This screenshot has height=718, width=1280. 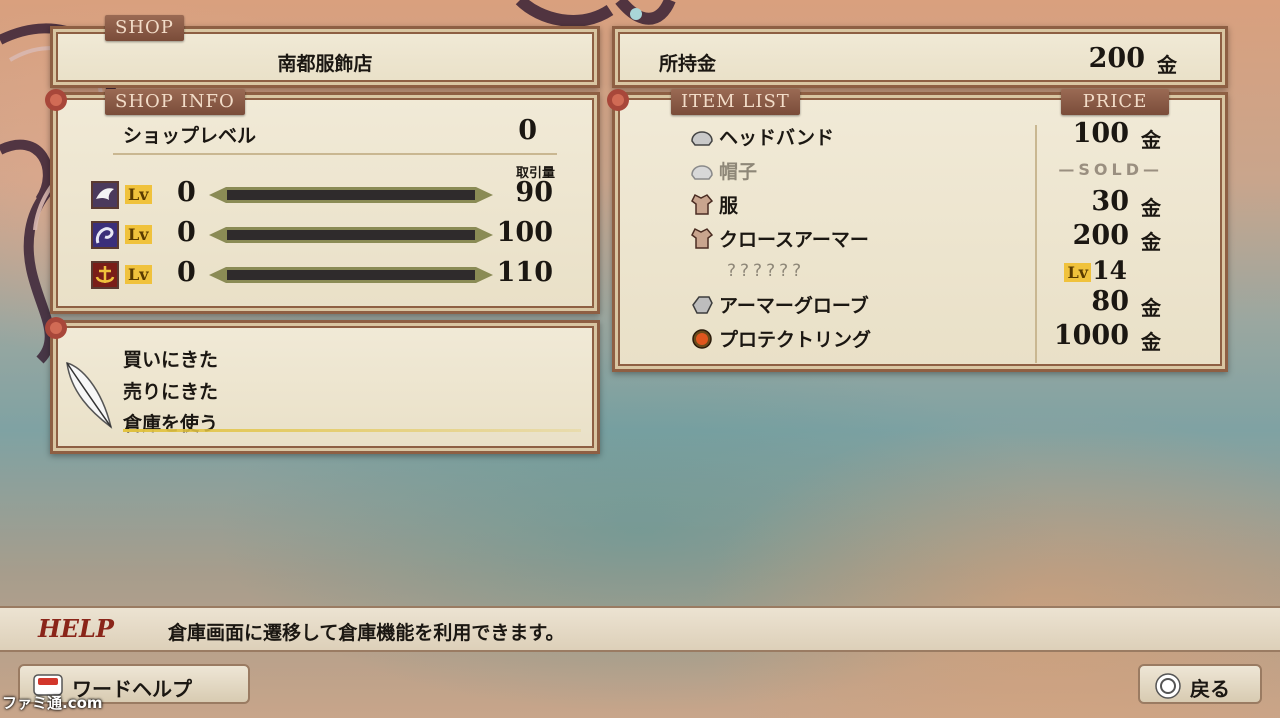 I want to click on money-panel: 所持金 200 金, so click(x=920, y=57).